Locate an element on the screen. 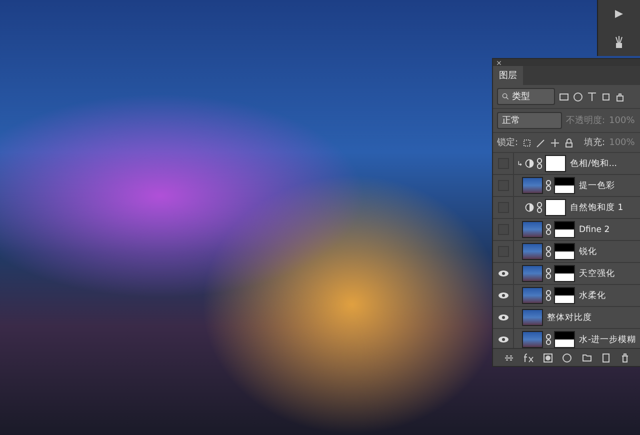  opacity-label: 不透明度: is located at coordinates (586, 120).